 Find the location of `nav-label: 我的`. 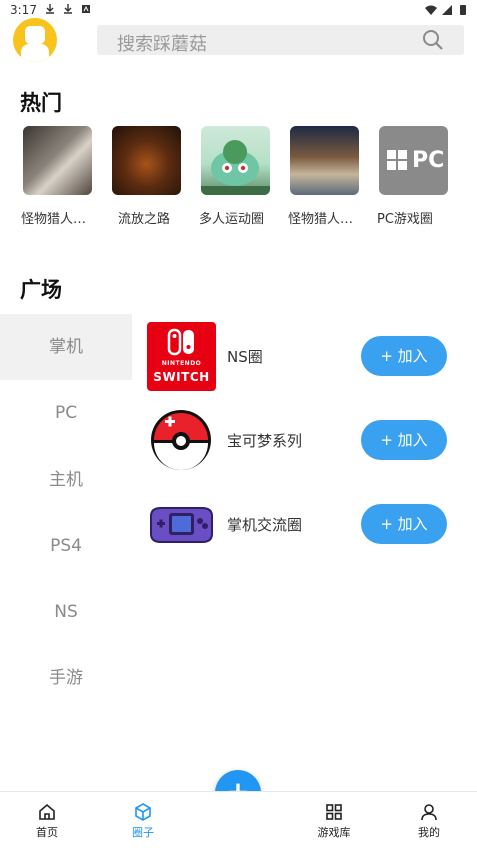

nav-label: 我的 is located at coordinates (429, 832).